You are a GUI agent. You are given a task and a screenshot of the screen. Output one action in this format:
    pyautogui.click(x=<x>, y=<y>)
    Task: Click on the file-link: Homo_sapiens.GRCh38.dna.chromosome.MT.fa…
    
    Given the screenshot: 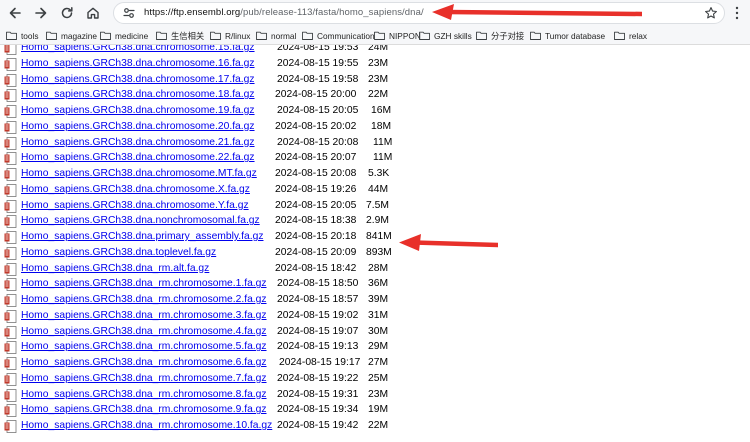 What is the action you would take?
    pyautogui.click(x=139, y=173)
    